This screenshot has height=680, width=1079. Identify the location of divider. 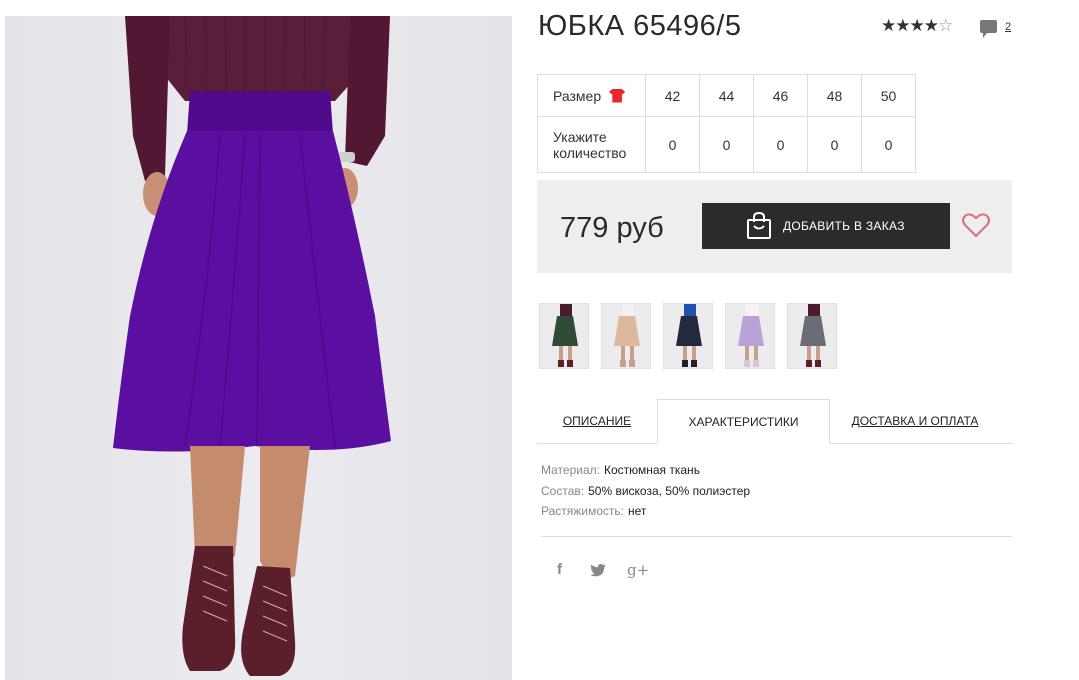
(776, 536).